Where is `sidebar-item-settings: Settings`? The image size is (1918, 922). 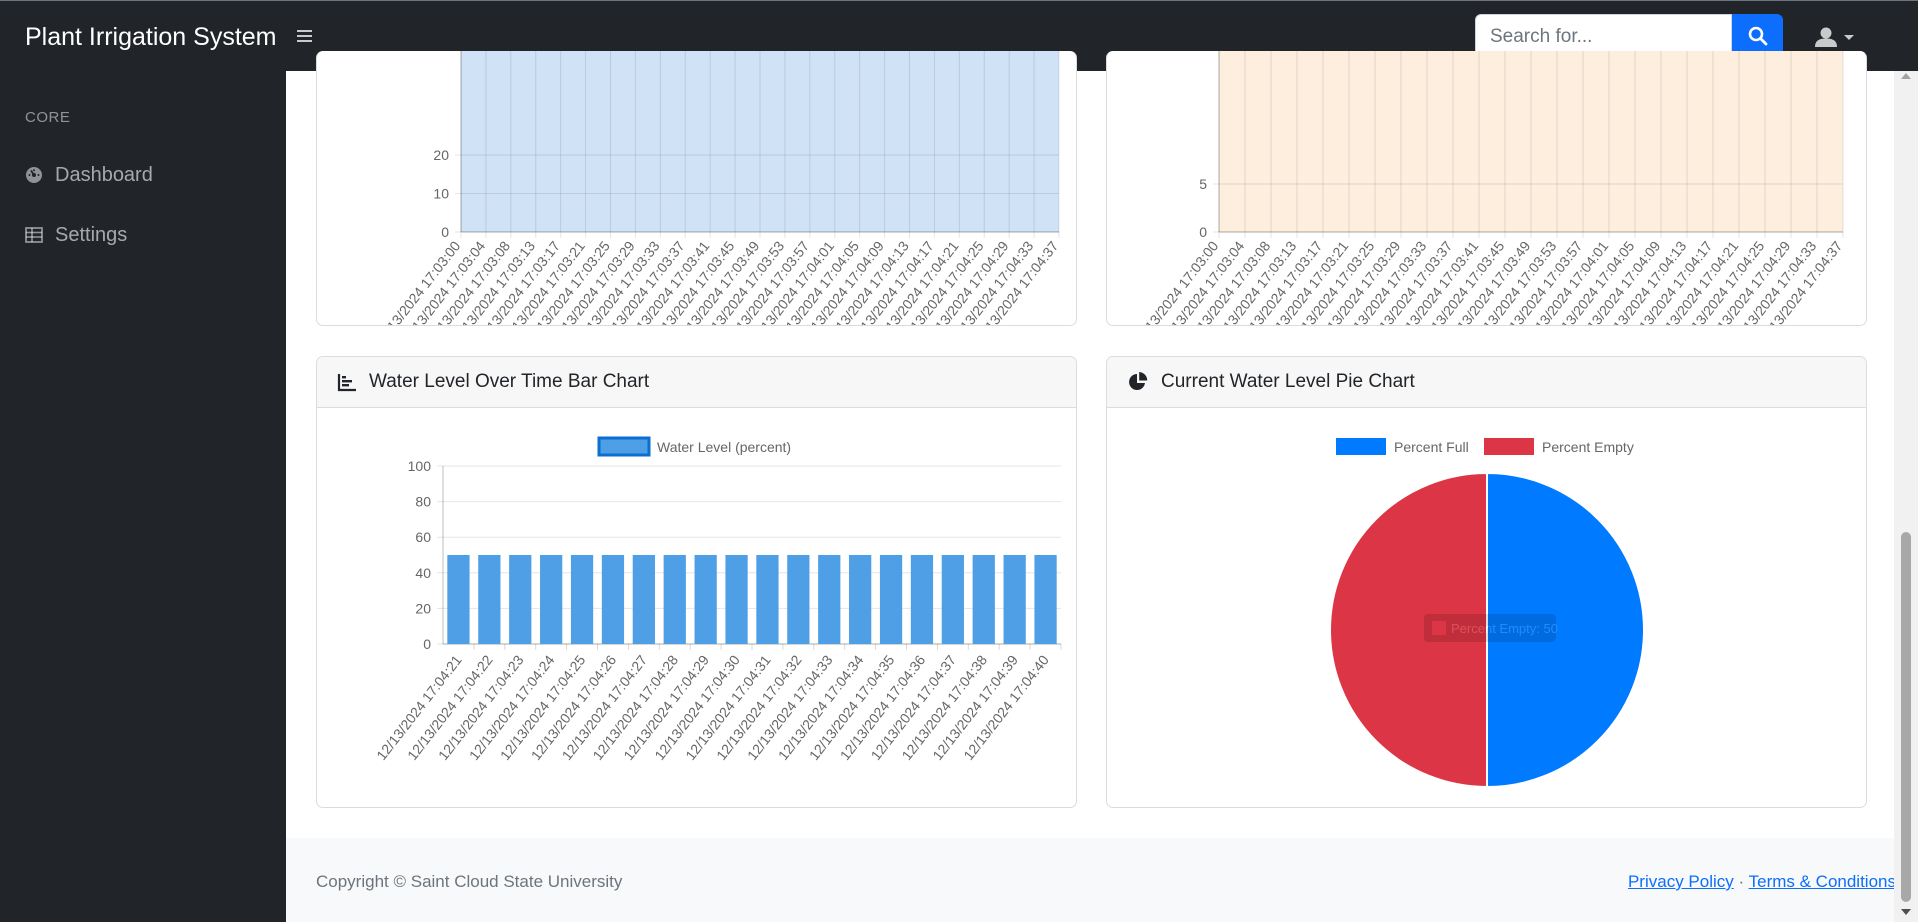 sidebar-item-settings: Settings is located at coordinates (76, 235).